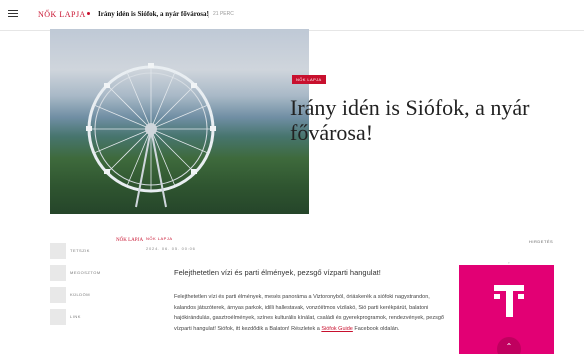 This screenshot has height=354, width=584. I want to click on share-label: KÜLDÖM, so click(80, 294).